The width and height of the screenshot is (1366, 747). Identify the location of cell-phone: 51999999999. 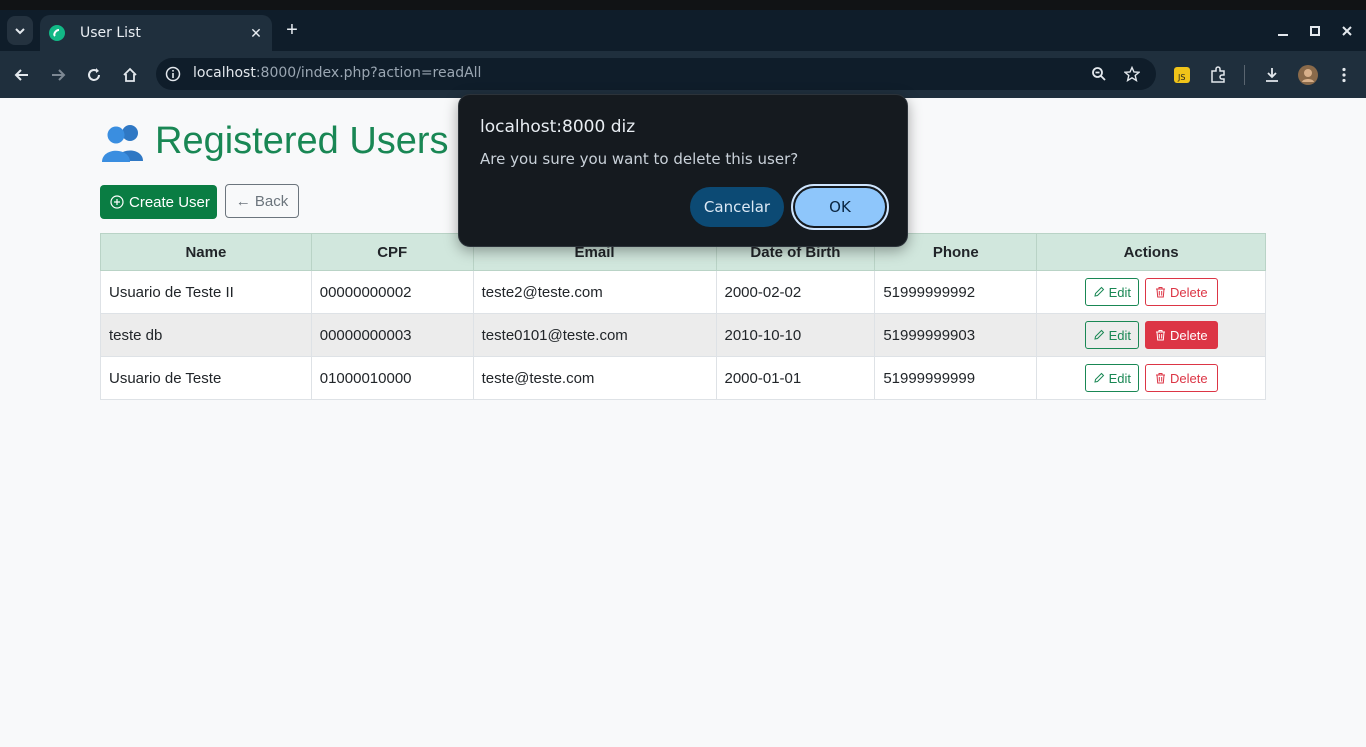
(956, 378).